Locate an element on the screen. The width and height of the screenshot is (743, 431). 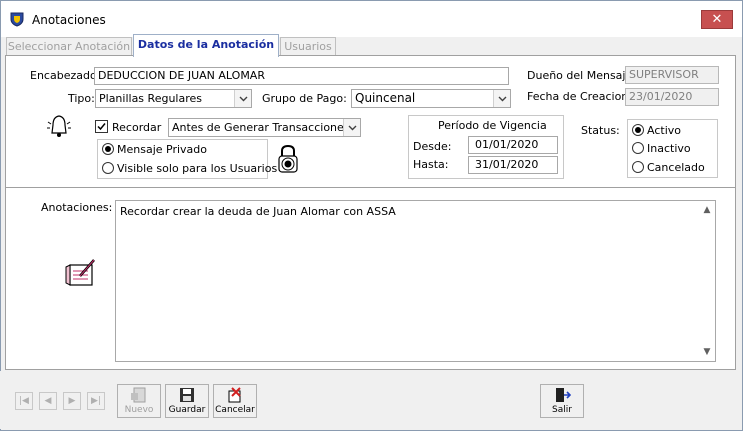
recordar-option-value: Antes de Generar Transacciones is located at coordinates (261, 127).